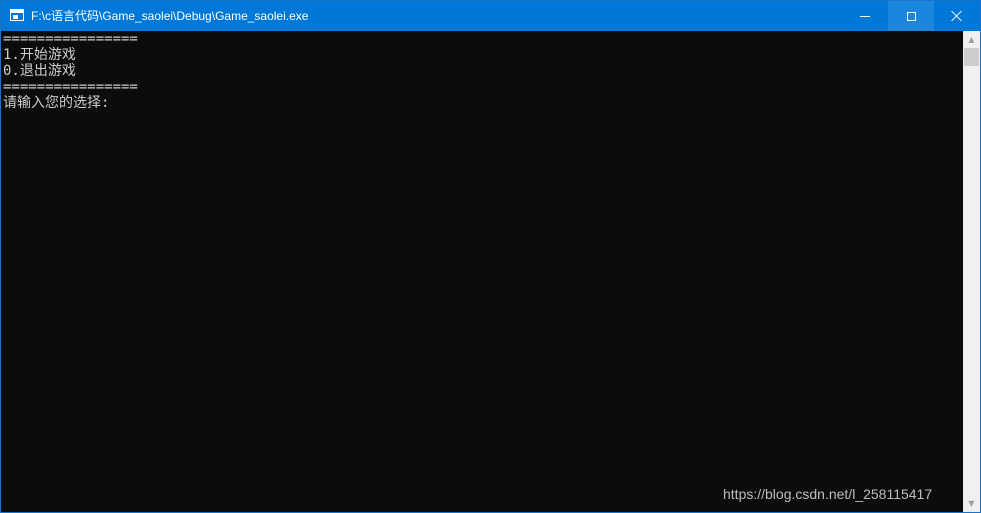 The image size is (981, 513). Describe the element at coordinates (971, 271) in the screenshot. I see `vertical-scrollbar: ▲ ▼` at that location.